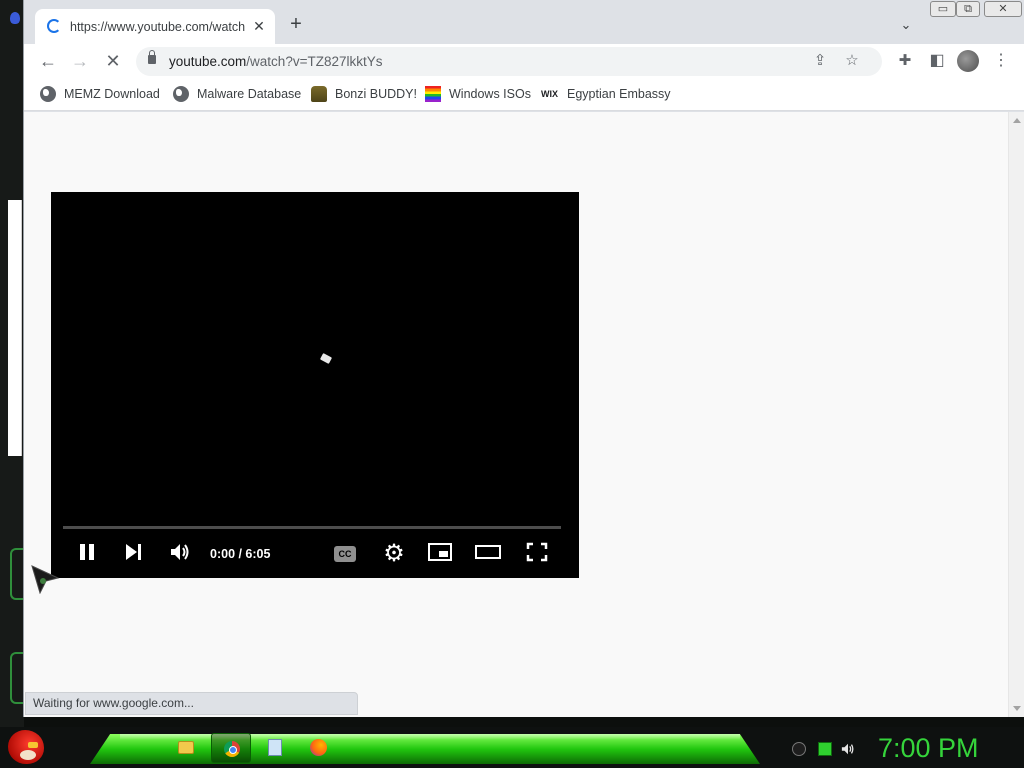  Describe the element at coordinates (906, 25) in the screenshot. I see `tab-search-chevron-icon: ⌄` at that location.